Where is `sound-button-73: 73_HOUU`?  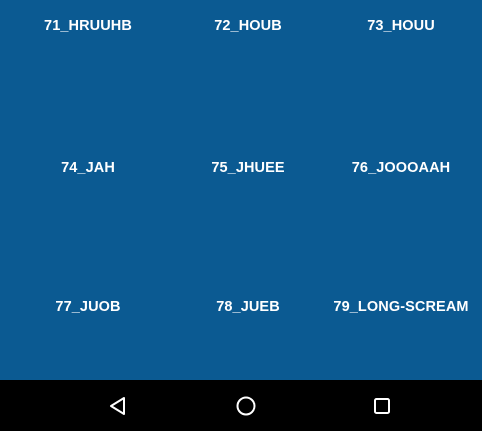 sound-button-73: 73_HOUU is located at coordinates (401, 26).